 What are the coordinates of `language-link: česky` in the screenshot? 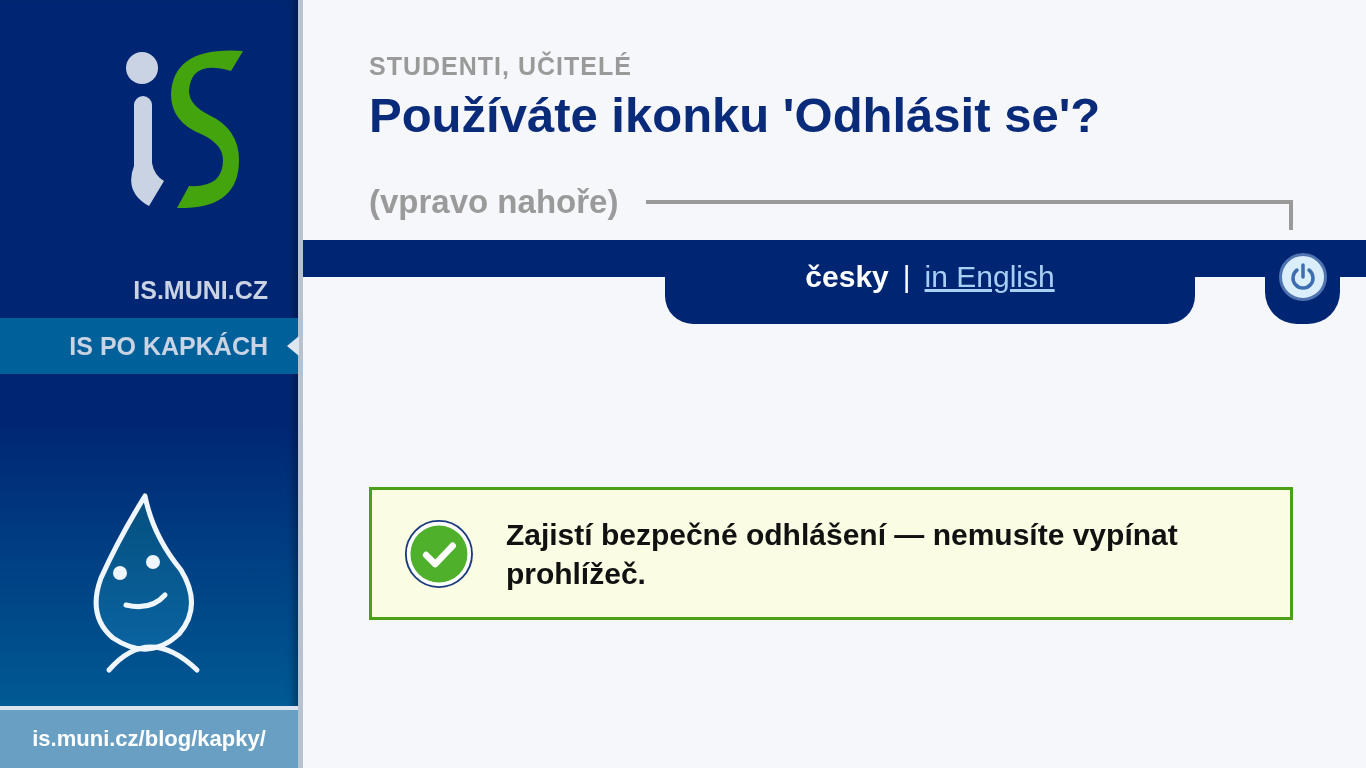 It's located at (847, 277).